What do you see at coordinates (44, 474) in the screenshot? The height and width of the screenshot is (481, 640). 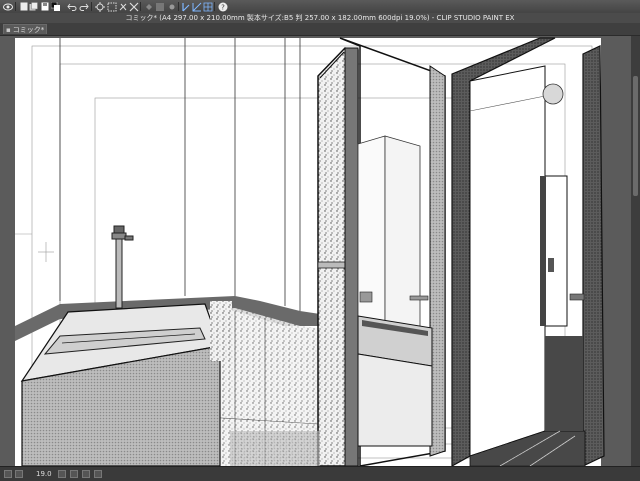 I see `zoom-value: 19.0` at bounding box center [44, 474].